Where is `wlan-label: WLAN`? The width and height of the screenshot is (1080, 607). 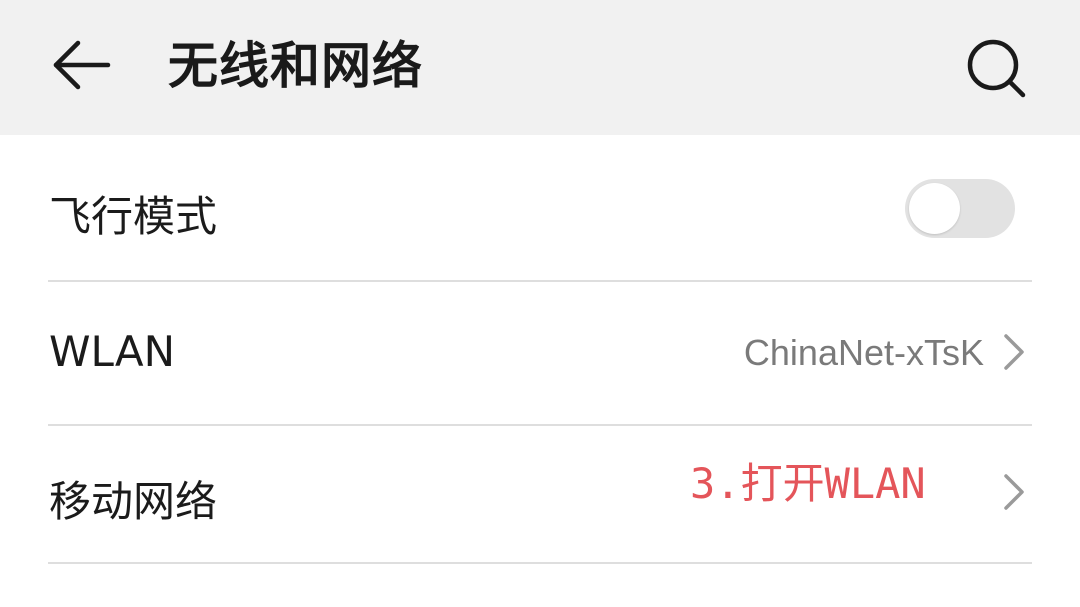 wlan-label: WLAN is located at coordinates (112, 351).